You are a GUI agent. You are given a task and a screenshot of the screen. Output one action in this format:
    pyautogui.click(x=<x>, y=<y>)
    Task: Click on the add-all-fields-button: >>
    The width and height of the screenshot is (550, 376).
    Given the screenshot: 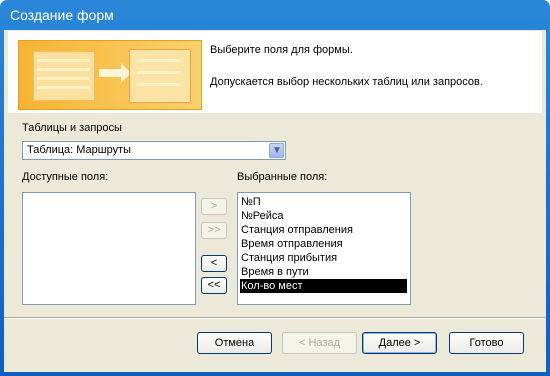 What is the action you would take?
    pyautogui.click(x=214, y=230)
    